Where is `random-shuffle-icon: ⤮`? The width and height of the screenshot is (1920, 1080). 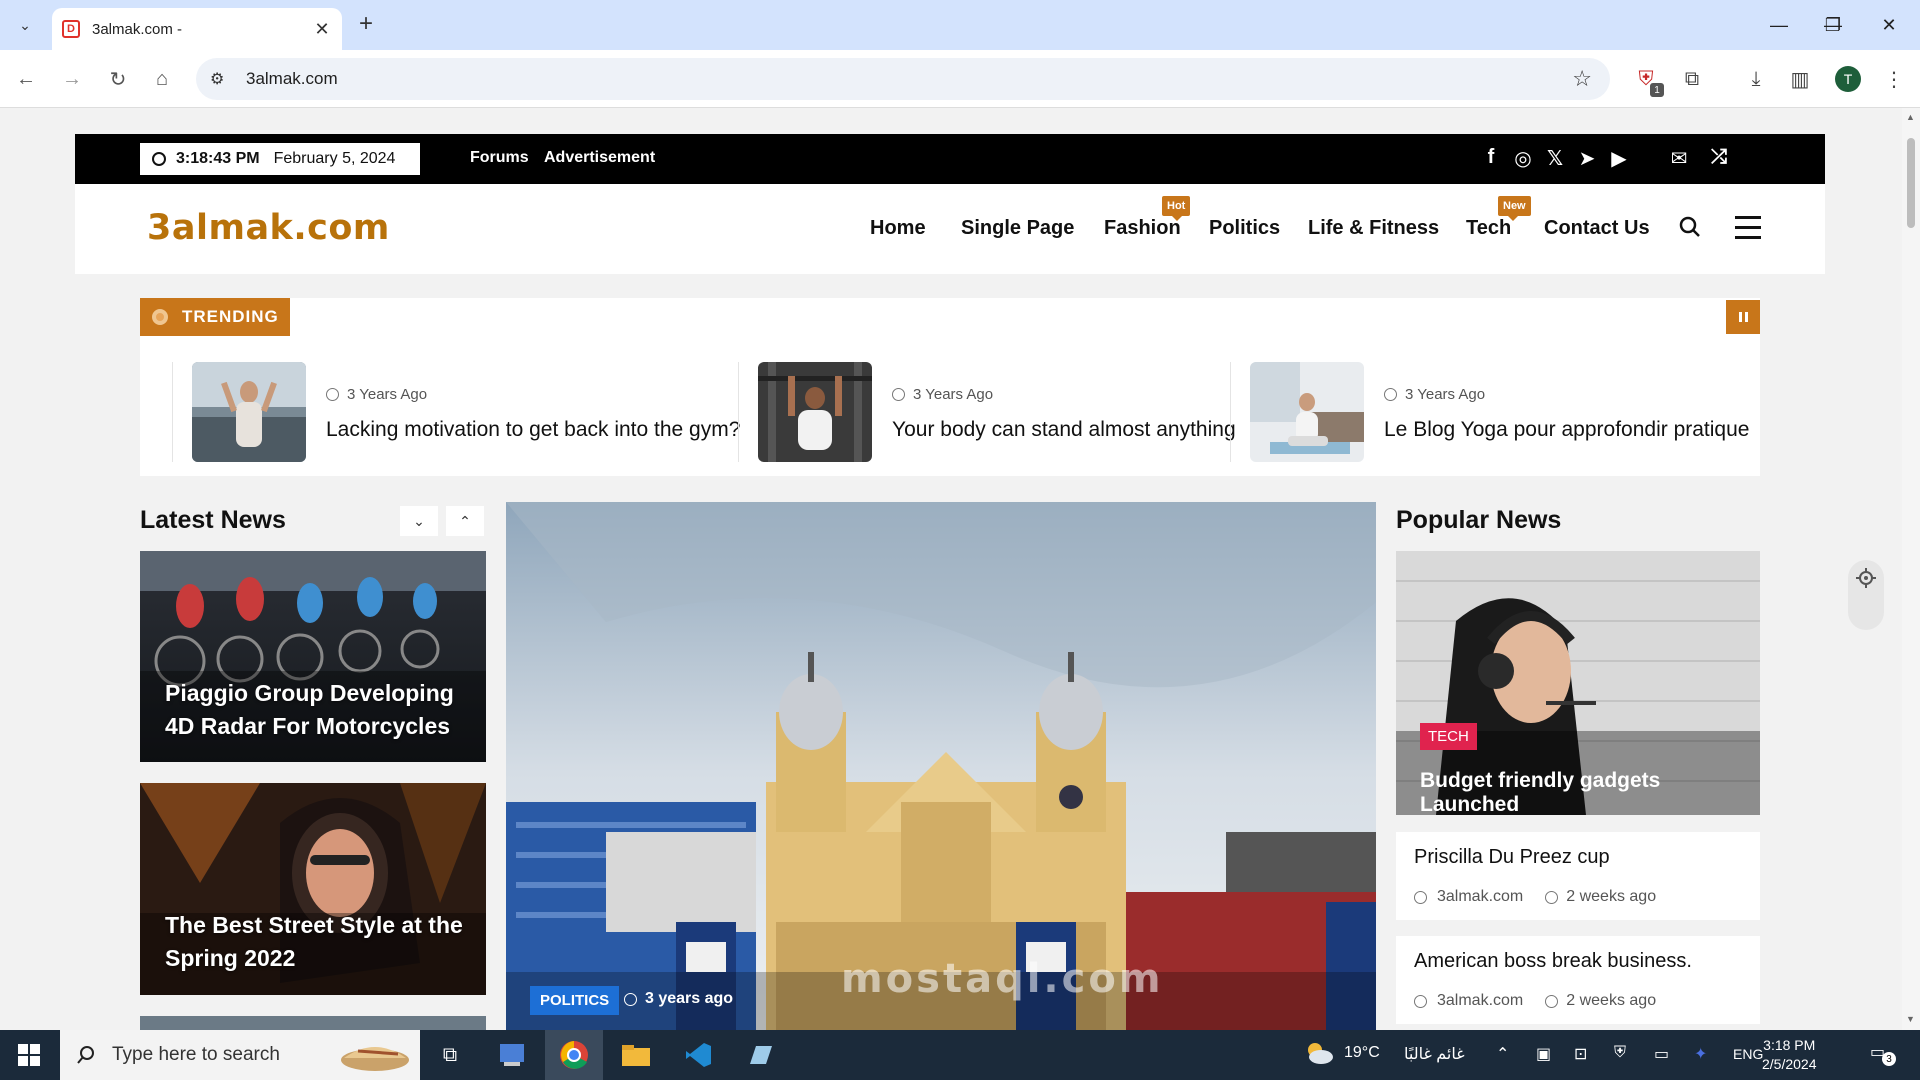 random-shuffle-icon: ⤮ is located at coordinates (1719, 157).